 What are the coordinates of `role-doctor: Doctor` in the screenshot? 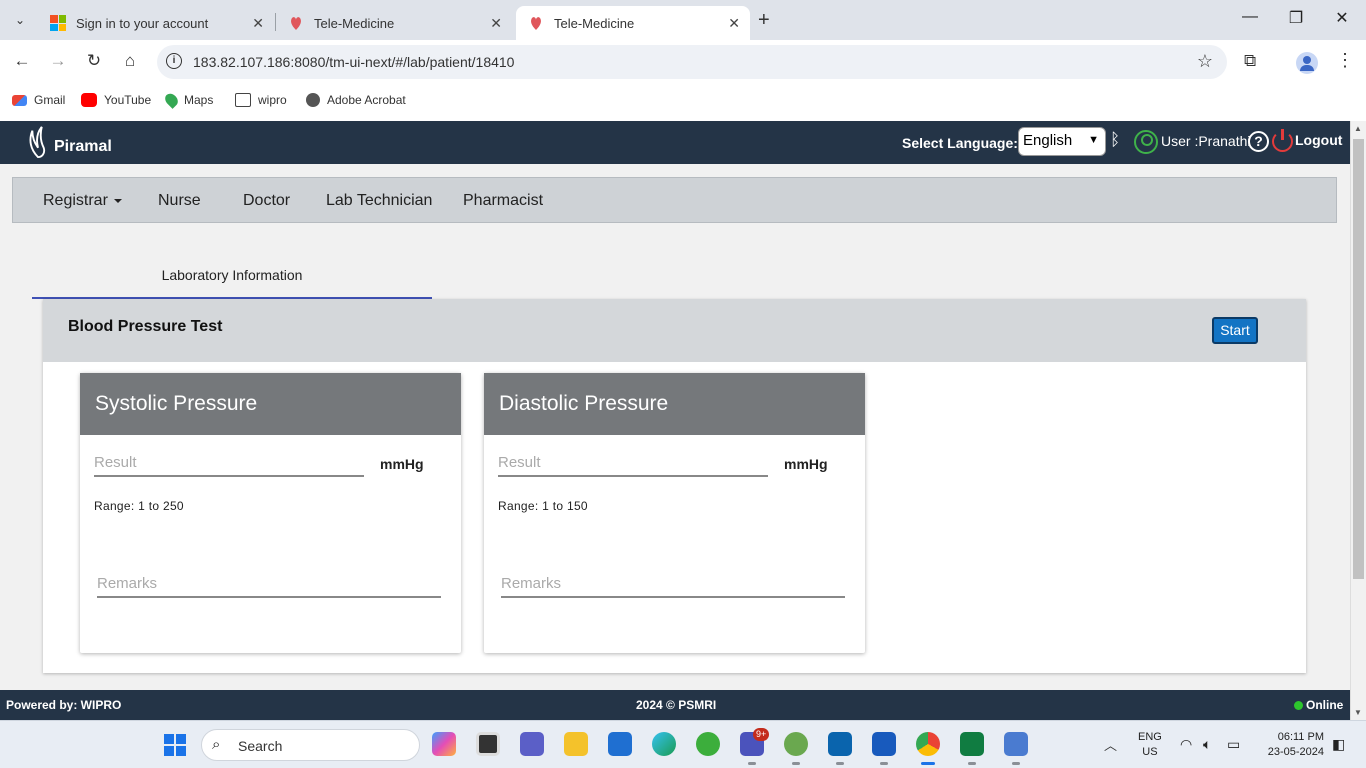 It's located at (266, 201).